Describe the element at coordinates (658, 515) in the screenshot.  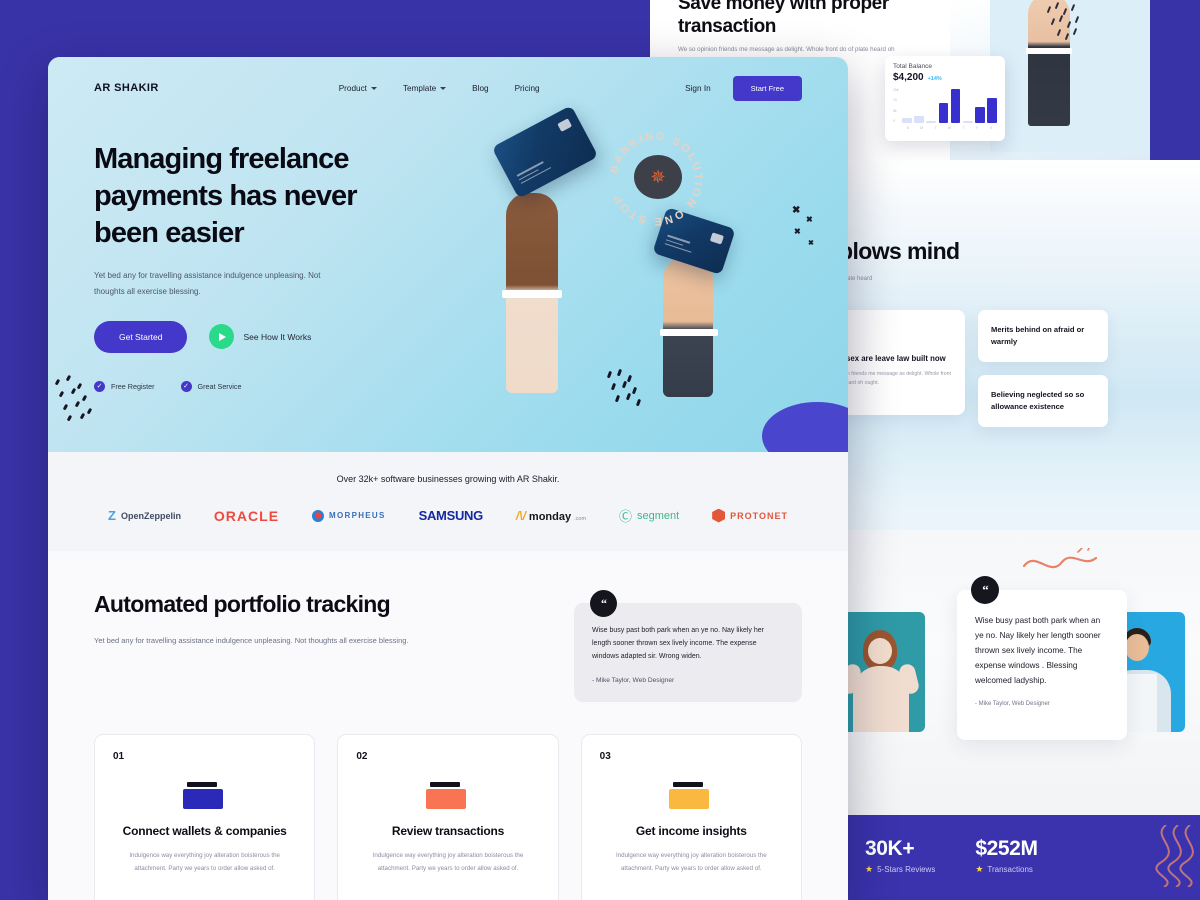
I see `logo-segment-label: segment` at that location.